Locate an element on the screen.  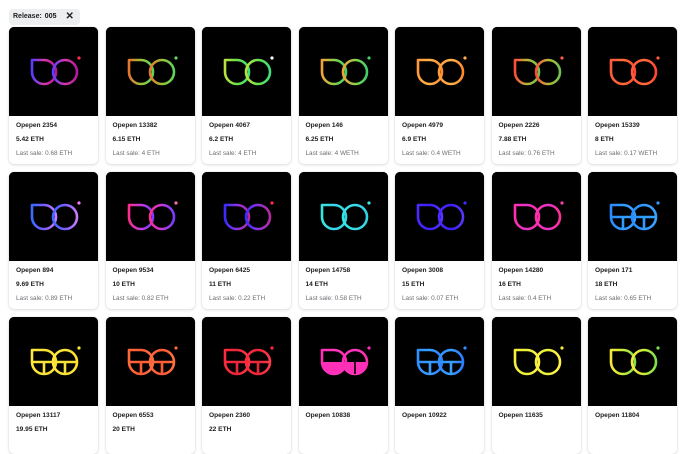
nft-name: Opepen 11635 is located at coordinates (540, 415).